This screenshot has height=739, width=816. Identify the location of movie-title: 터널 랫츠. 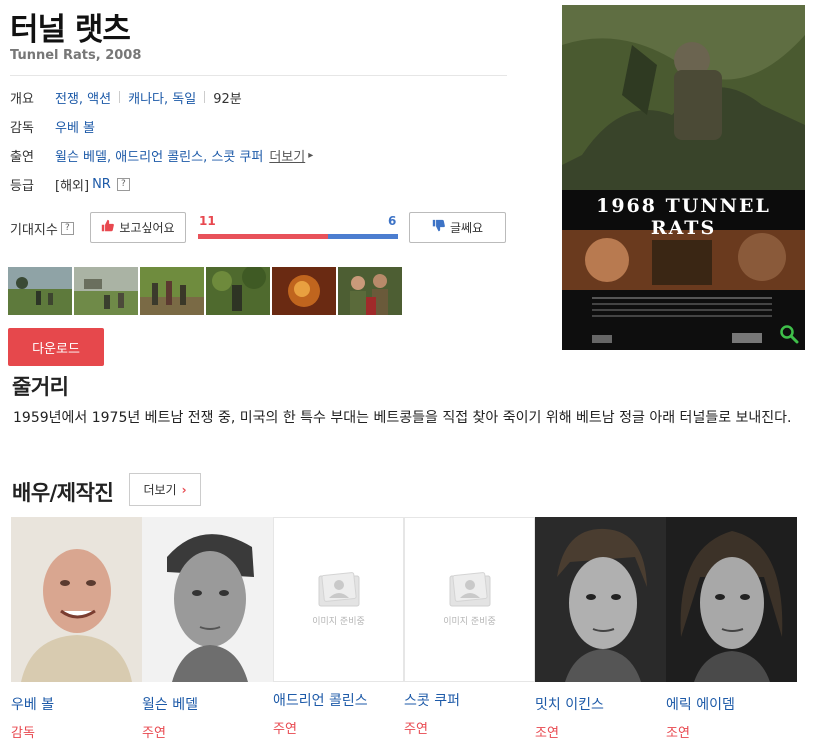
(70, 30).